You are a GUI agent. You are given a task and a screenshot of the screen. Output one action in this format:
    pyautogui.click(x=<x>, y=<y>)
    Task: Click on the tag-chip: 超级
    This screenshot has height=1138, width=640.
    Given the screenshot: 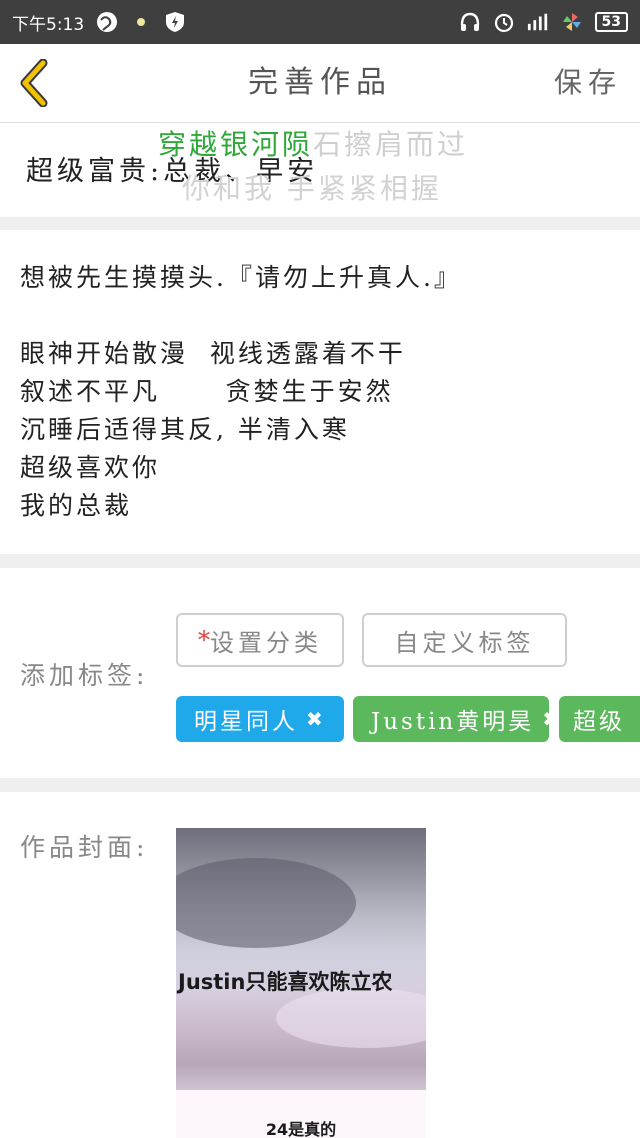 What is the action you would take?
    pyautogui.click(x=599, y=719)
    